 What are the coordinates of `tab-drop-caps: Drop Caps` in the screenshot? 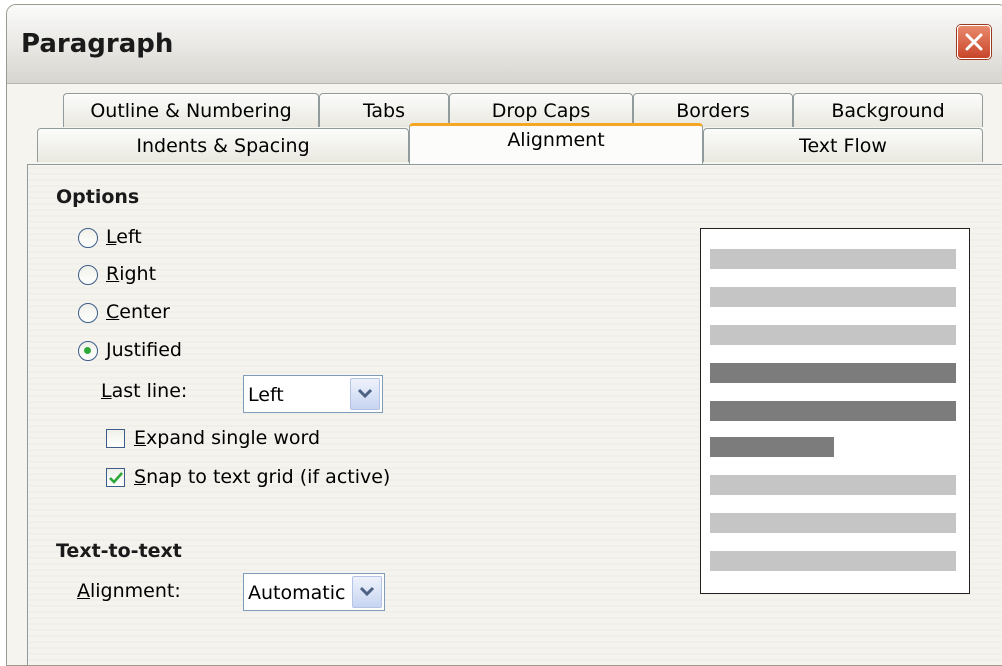 It's located at (541, 110).